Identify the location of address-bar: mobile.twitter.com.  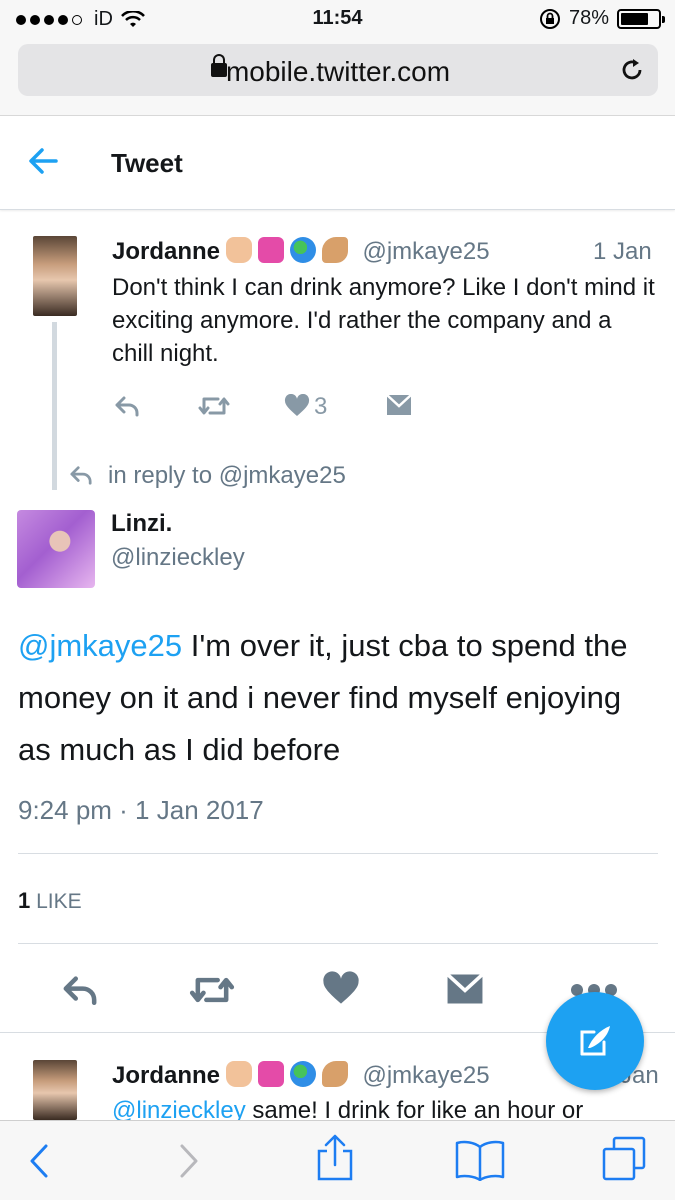
(338, 70).